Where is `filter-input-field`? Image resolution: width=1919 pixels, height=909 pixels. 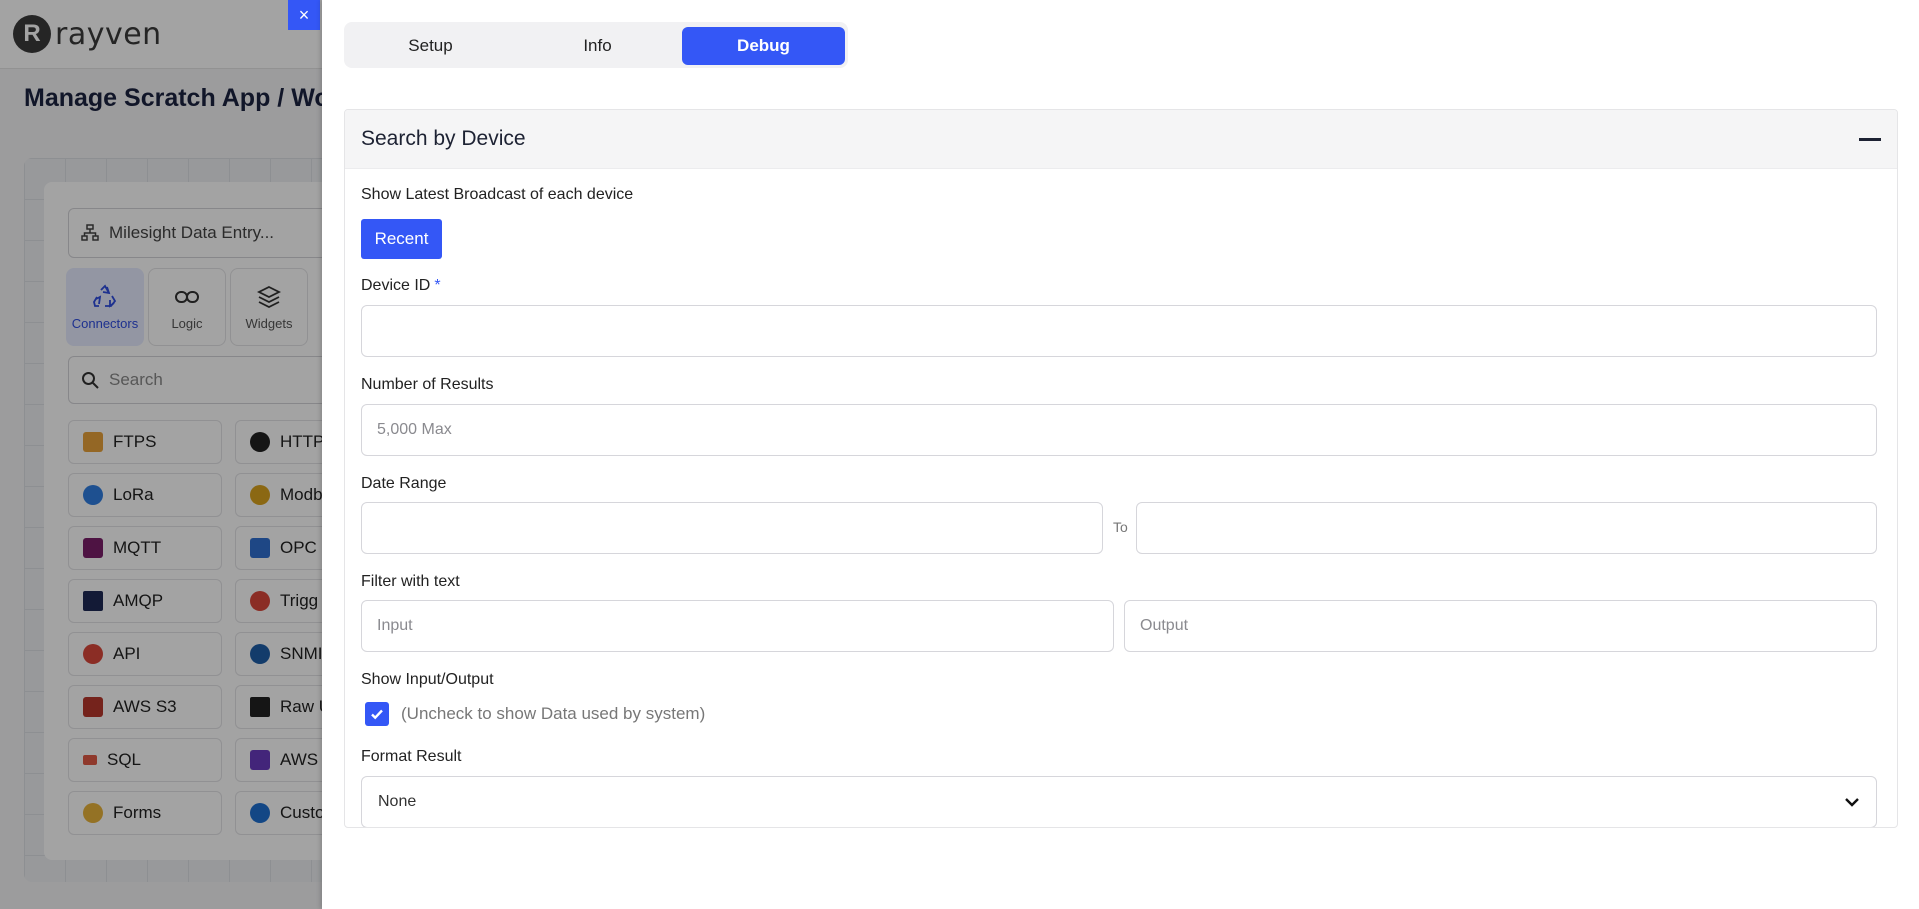 filter-input-field is located at coordinates (737, 626).